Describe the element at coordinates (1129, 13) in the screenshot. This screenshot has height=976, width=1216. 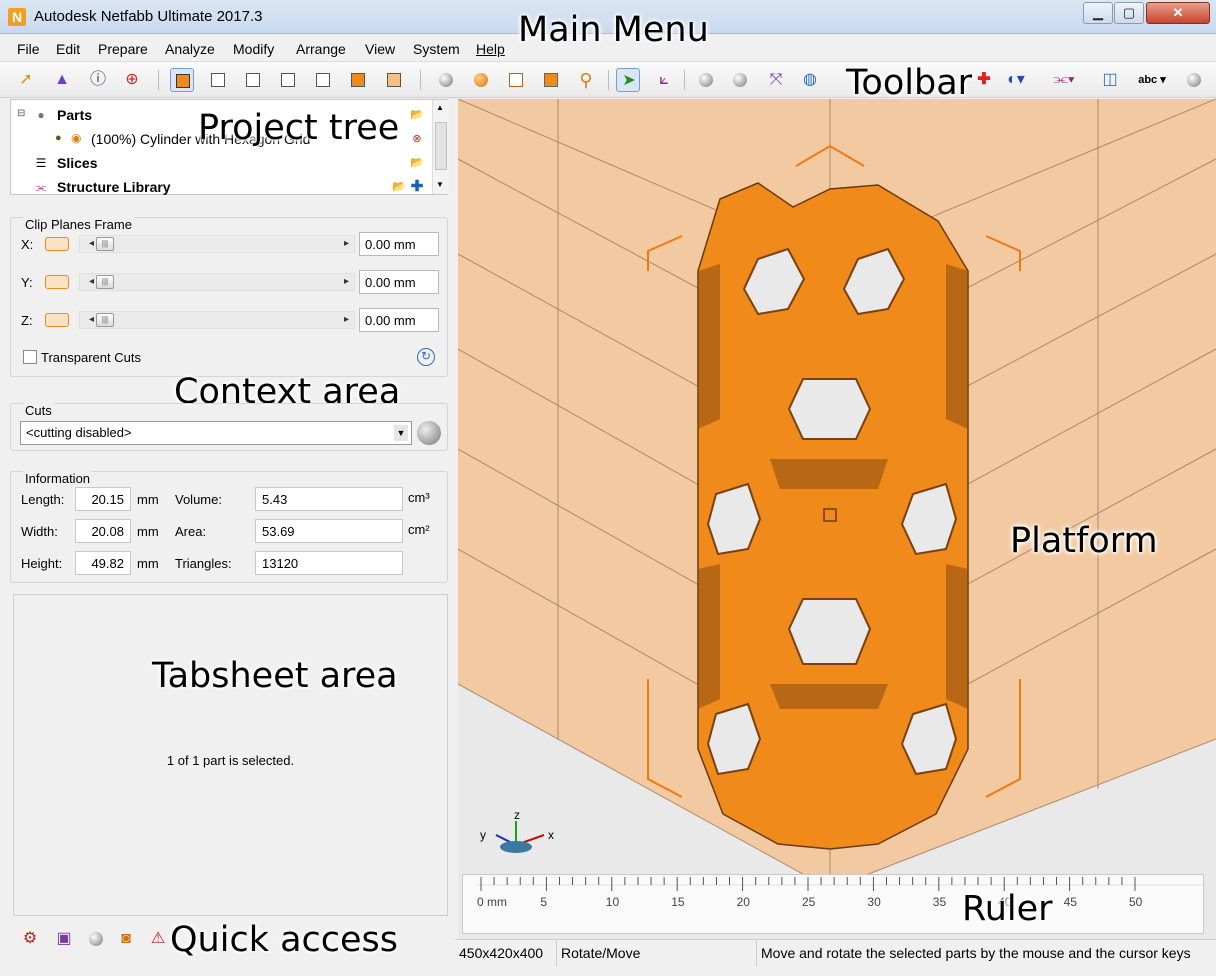
I see `maximize-button: ▢` at that location.